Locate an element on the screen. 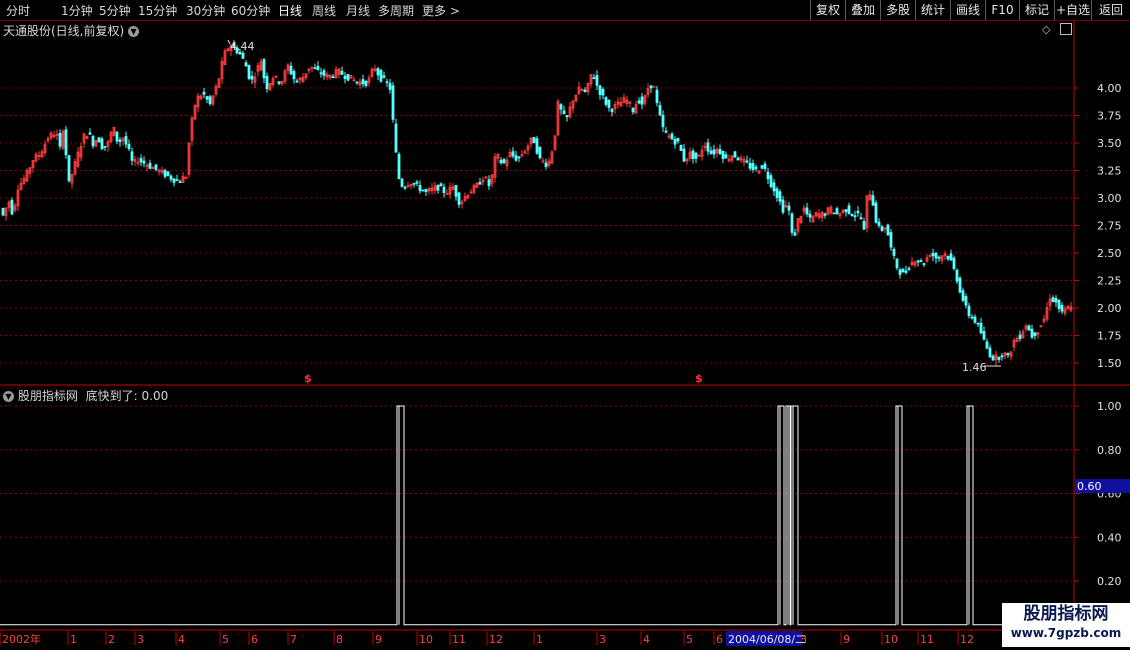 This screenshot has width=1130, height=650. panel-toggle-icon is located at coordinates (1066, 29).